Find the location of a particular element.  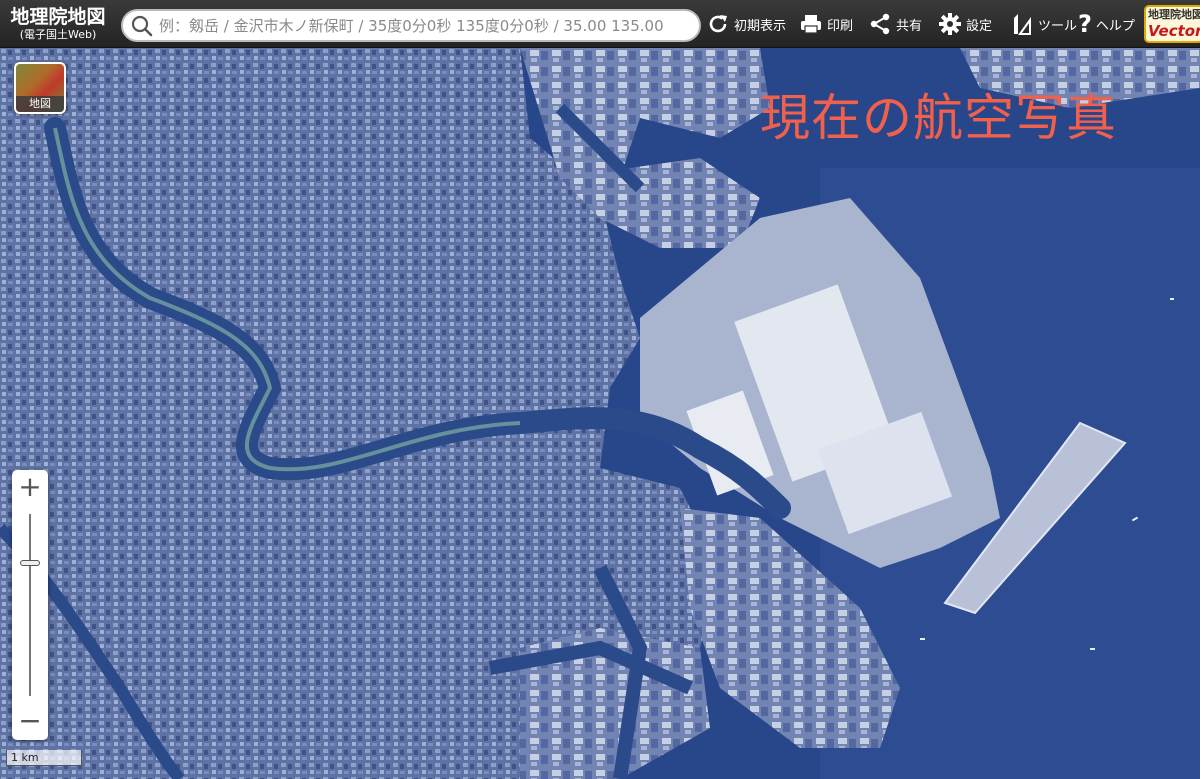

search-input is located at coordinates (428, 25).